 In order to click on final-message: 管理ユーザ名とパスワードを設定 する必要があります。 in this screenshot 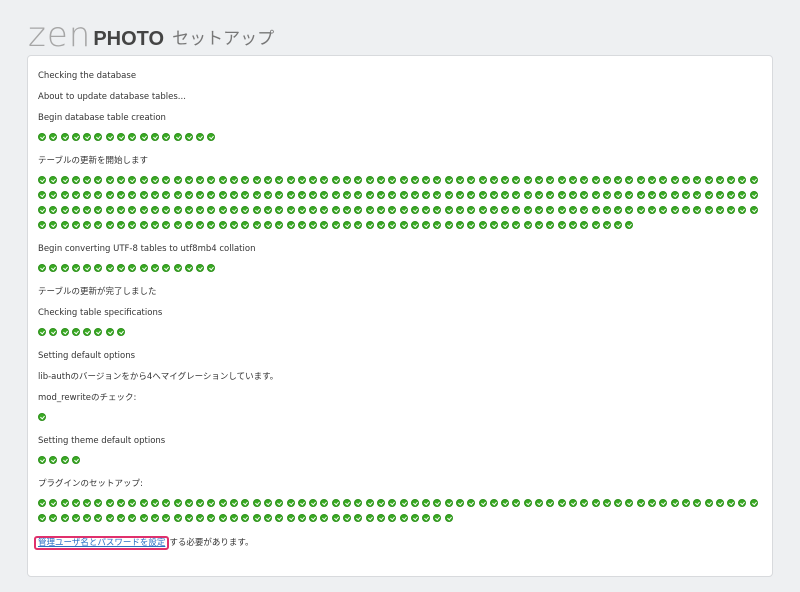, I will do `click(400, 544)`.